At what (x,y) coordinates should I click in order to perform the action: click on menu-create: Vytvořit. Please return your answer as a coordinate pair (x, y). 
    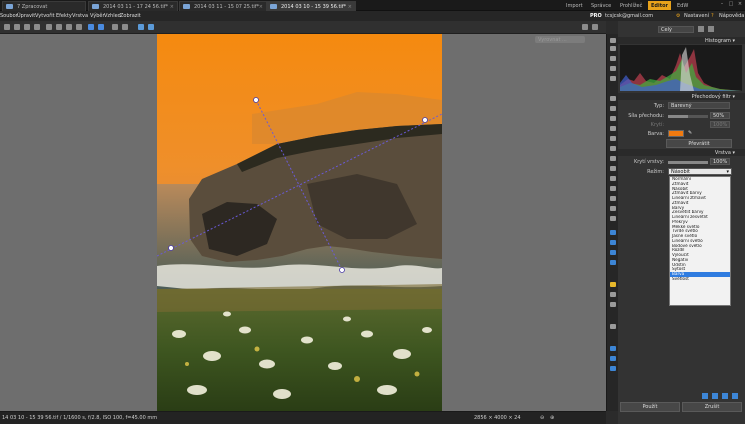
    Looking at the image, I should click on (45, 16).